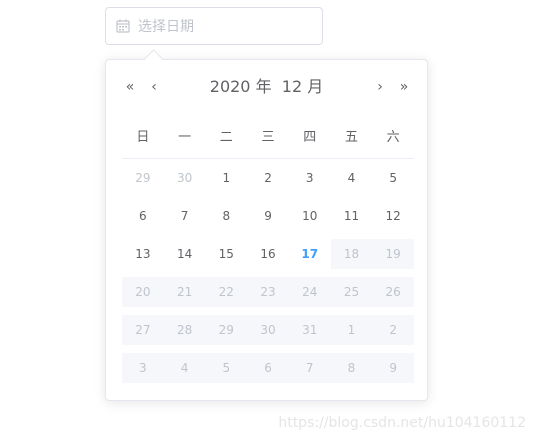  I want to click on watermark: https://blog.csdn.net/hu104160112, so click(402, 423).